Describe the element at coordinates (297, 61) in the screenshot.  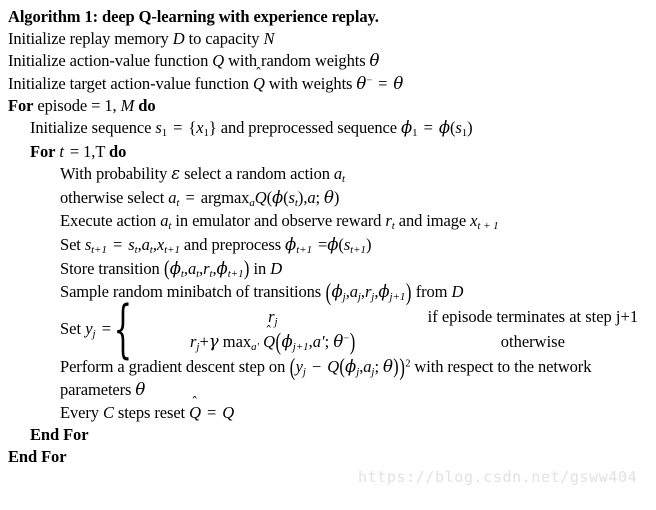
I see `text-segment: with random weights` at that location.